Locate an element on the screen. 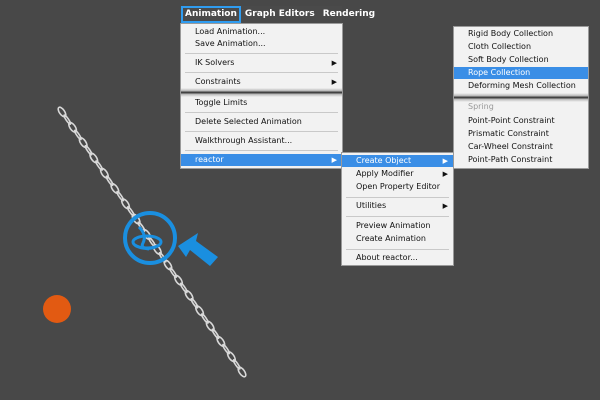 This screenshot has height=400, width=600. menu-item-label: reactor is located at coordinates (209, 159).